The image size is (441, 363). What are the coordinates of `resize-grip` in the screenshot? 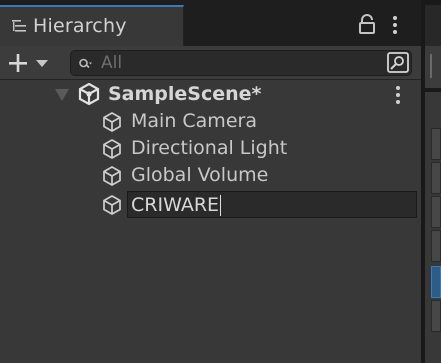 It's located at (431, 66).